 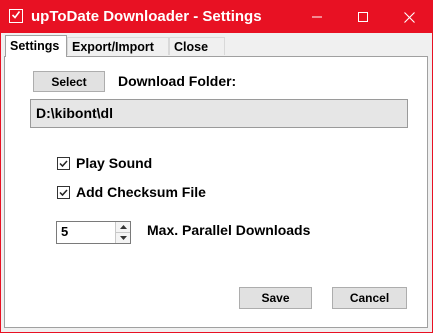 I want to click on add-checksum-checkbox, so click(x=63, y=192).